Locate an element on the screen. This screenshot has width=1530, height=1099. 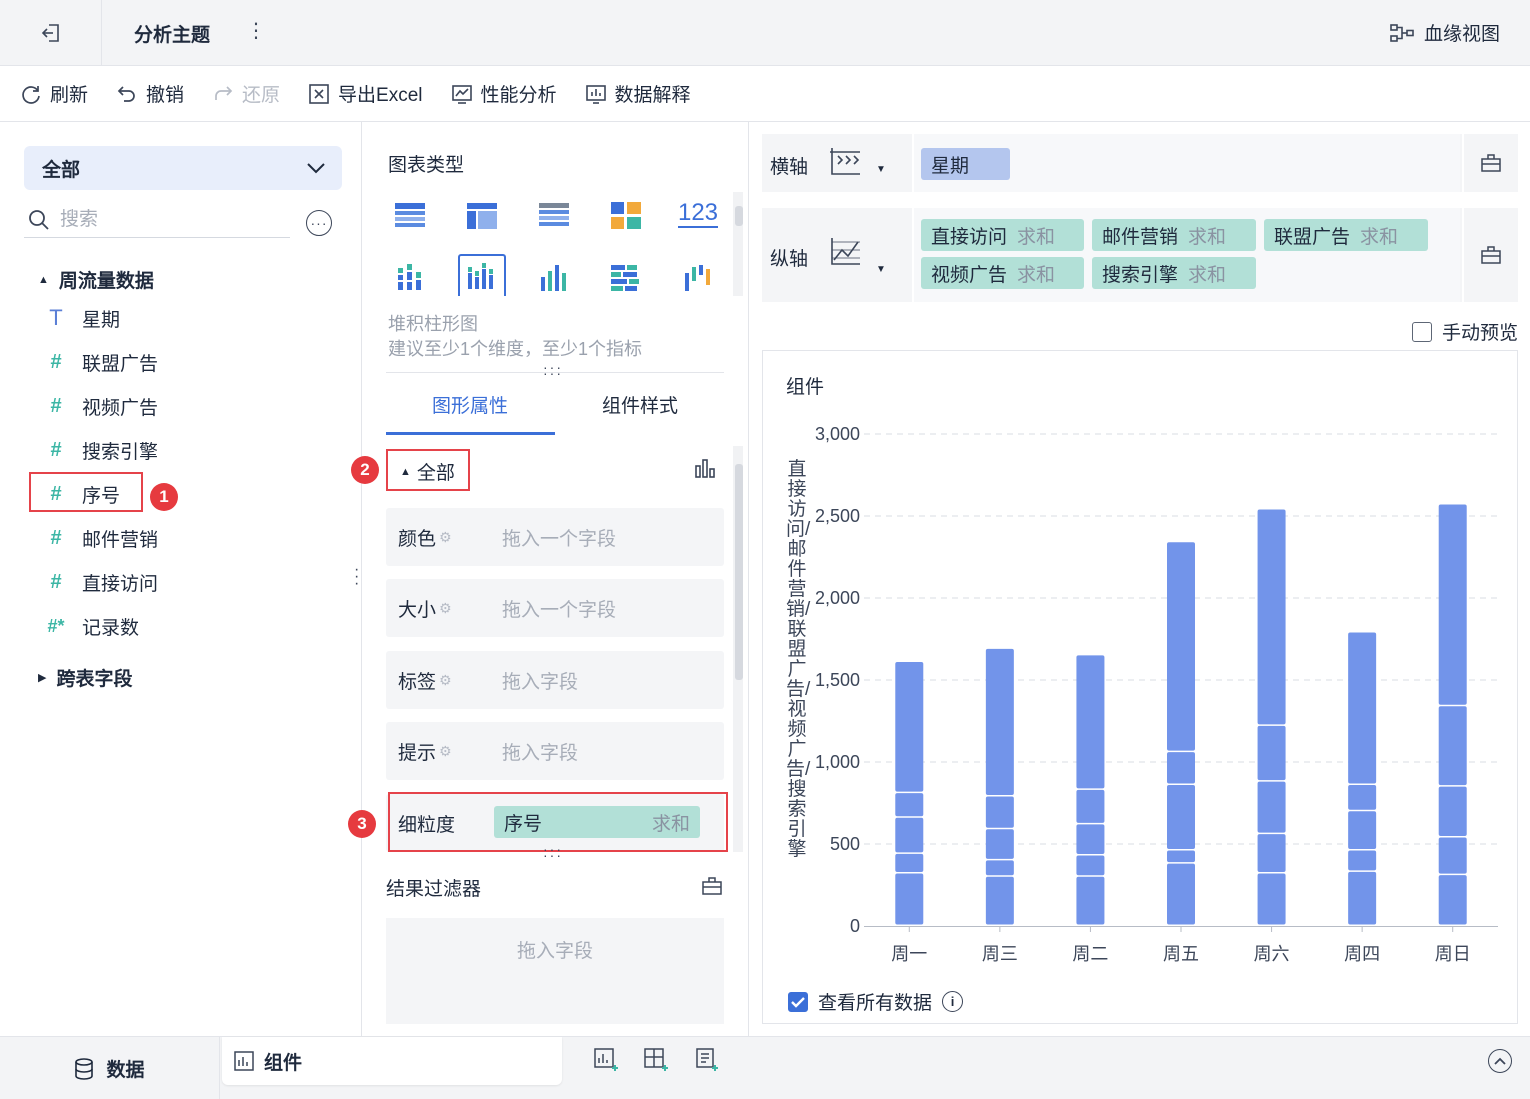
stacked-column-icon is located at coordinates (482, 275).